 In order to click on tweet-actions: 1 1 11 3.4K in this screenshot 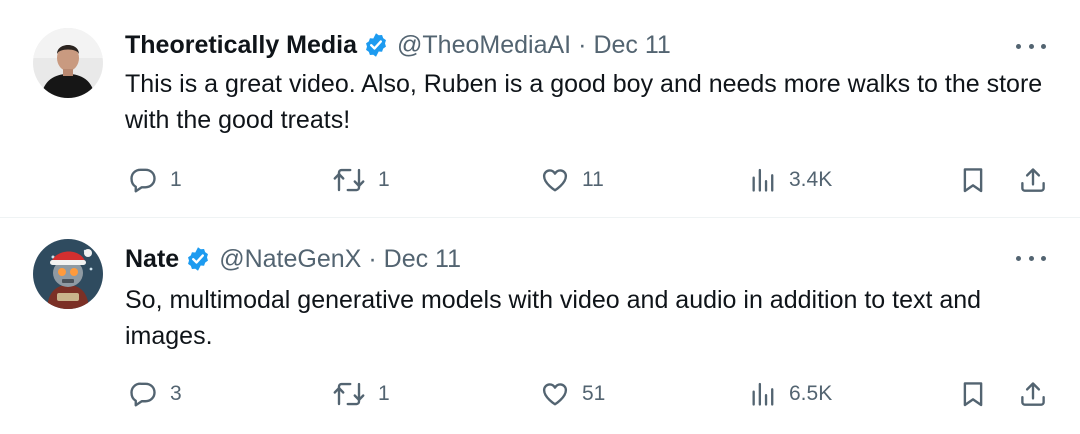, I will do `click(540, 180)`.